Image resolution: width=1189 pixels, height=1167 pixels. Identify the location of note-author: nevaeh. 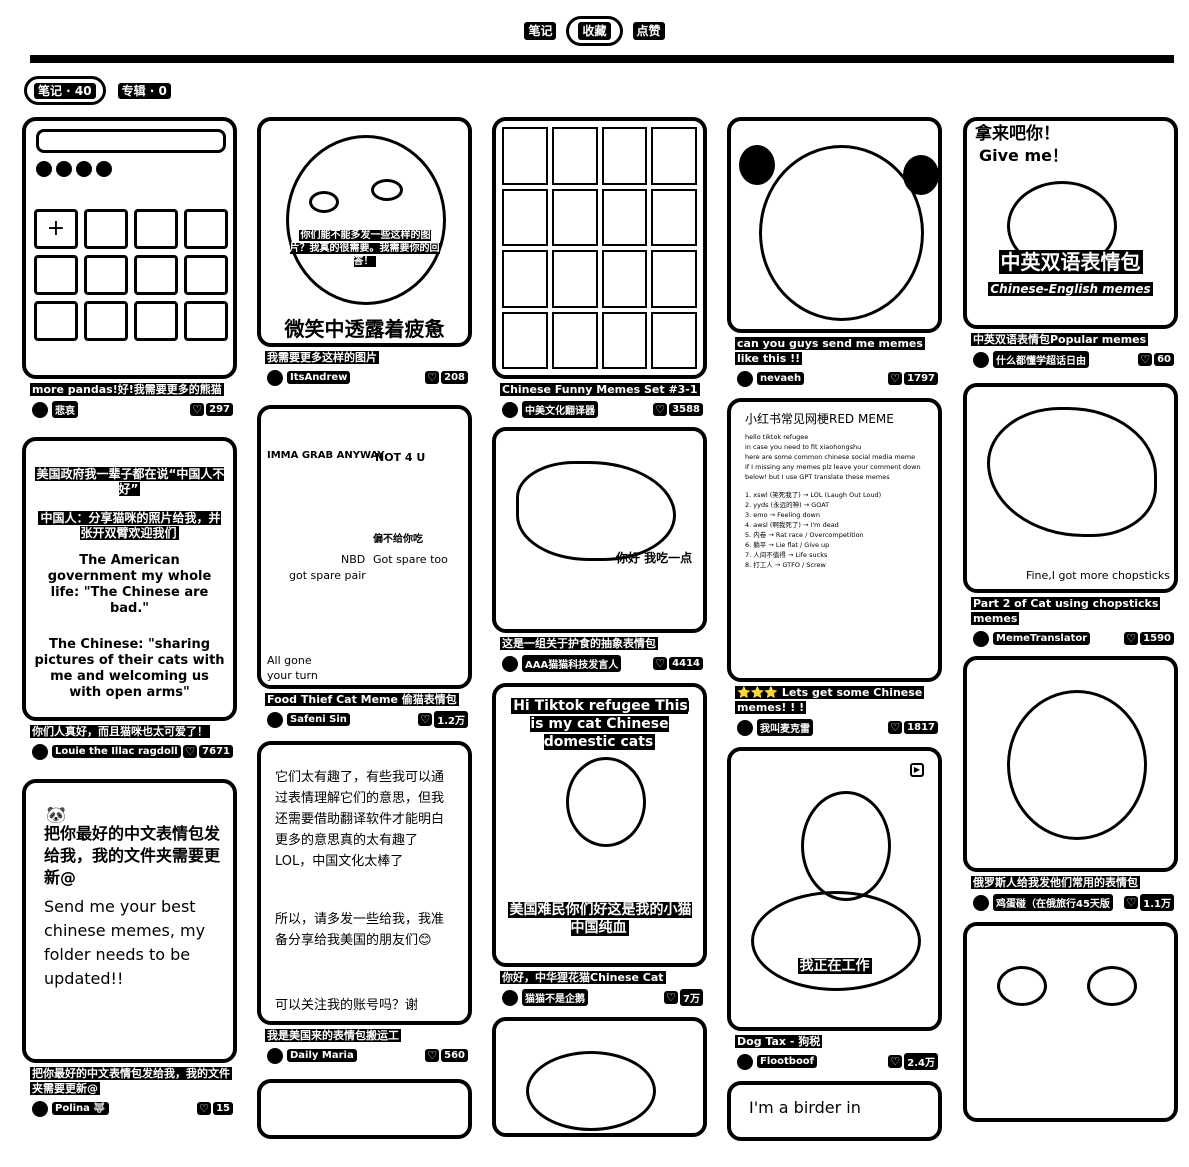
(771, 378).